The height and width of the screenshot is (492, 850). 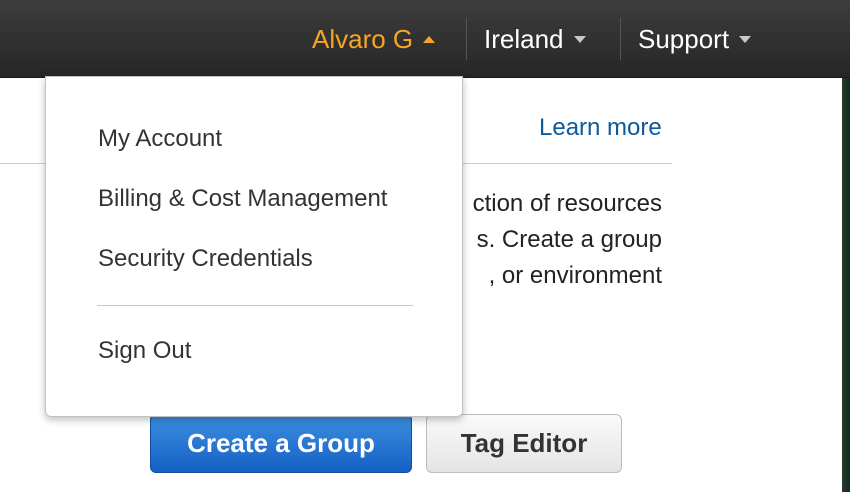 What do you see at coordinates (600, 128) in the screenshot?
I see `learn-more-link: Learn more` at bounding box center [600, 128].